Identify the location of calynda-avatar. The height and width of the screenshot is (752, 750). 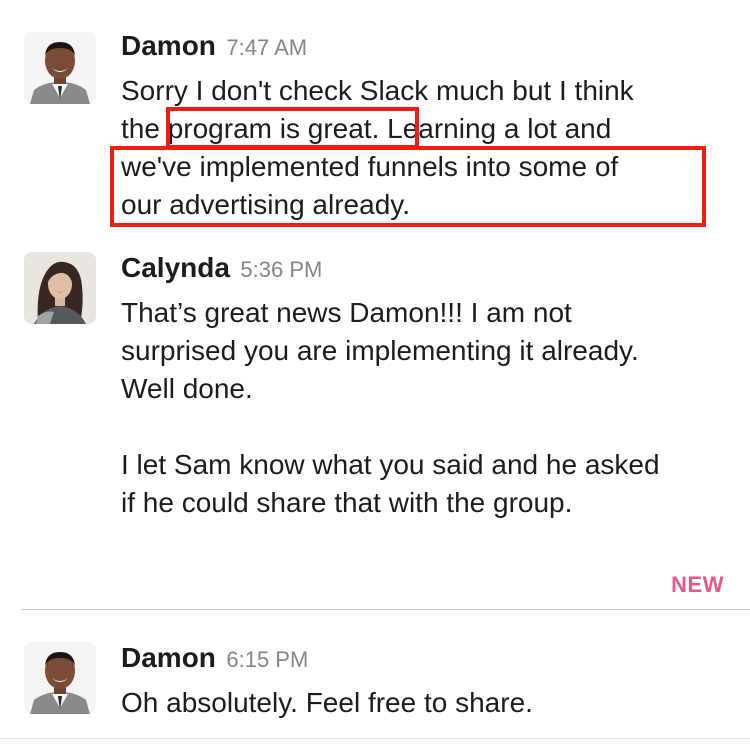
(60, 288).